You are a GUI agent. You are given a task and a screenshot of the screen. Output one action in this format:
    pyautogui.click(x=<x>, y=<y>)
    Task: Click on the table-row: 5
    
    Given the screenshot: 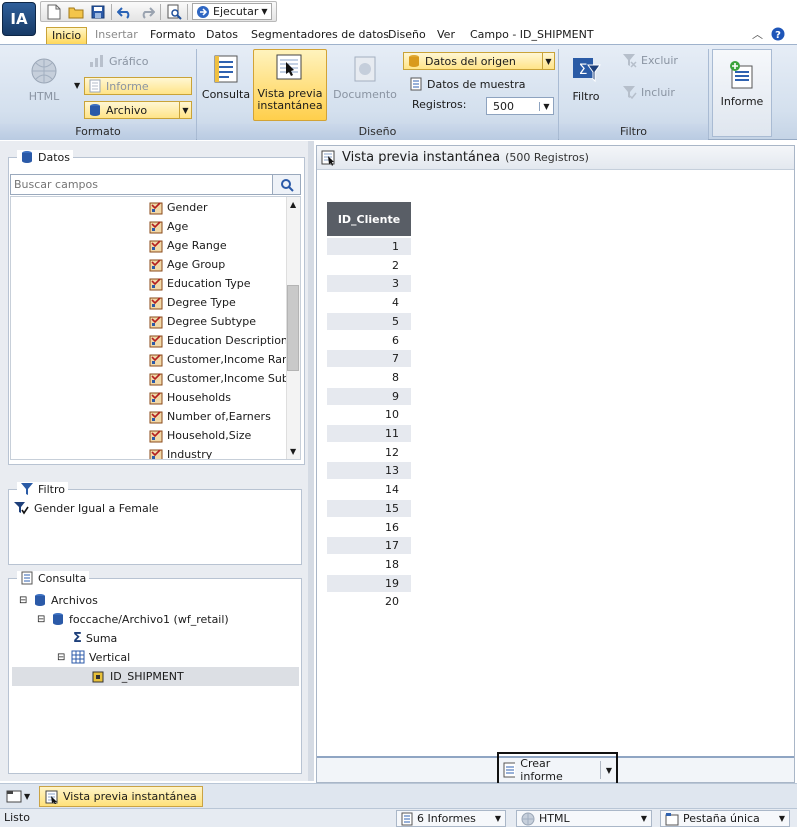 What is the action you would take?
    pyautogui.click(x=369, y=321)
    